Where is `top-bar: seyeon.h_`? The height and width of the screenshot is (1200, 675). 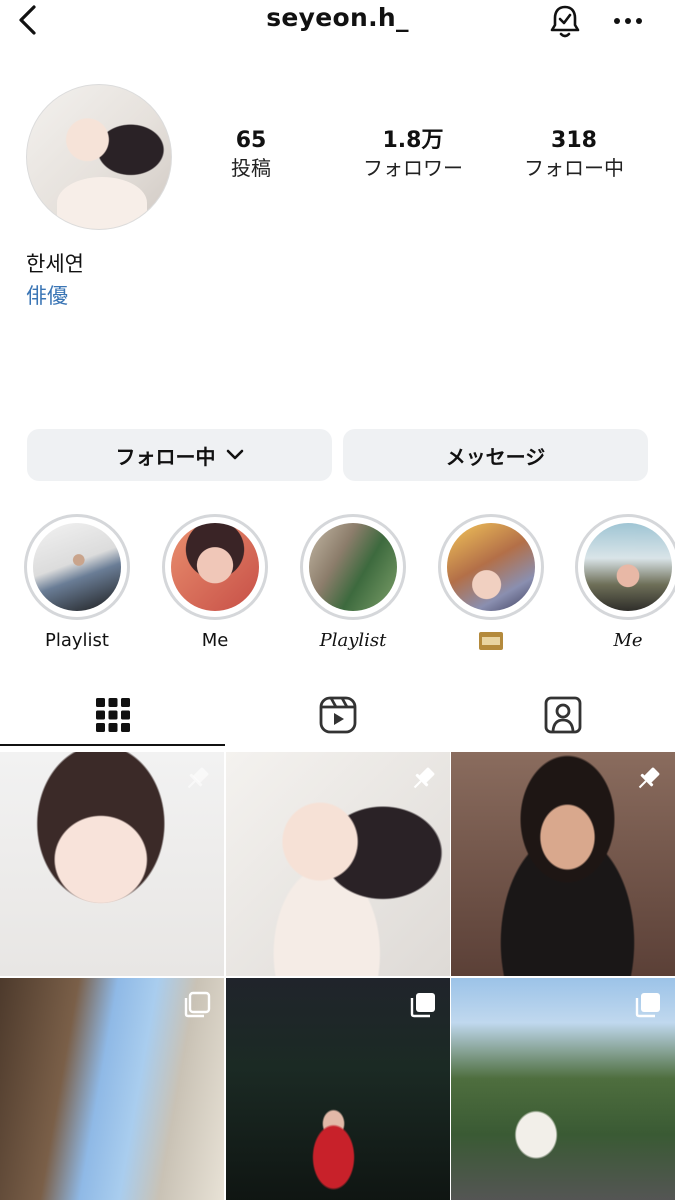 top-bar: seyeon.h_ is located at coordinates (337, 22).